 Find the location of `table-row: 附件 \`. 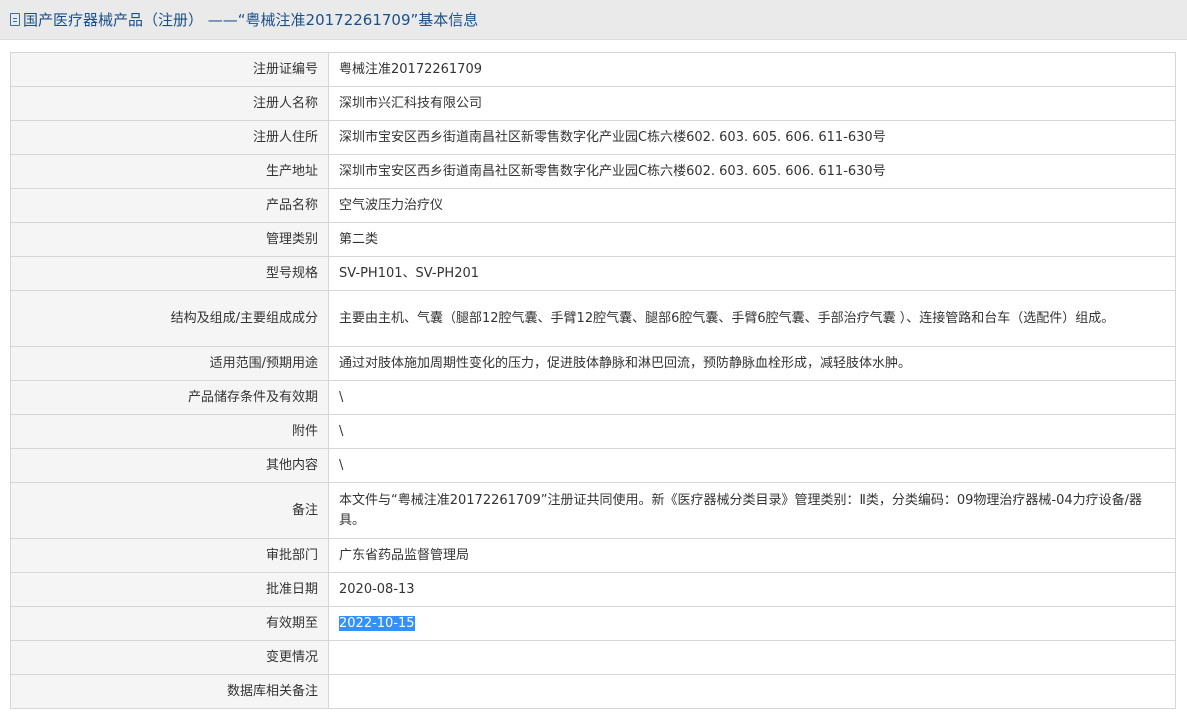

table-row: 附件 \ is located at coordinates (593, 431).